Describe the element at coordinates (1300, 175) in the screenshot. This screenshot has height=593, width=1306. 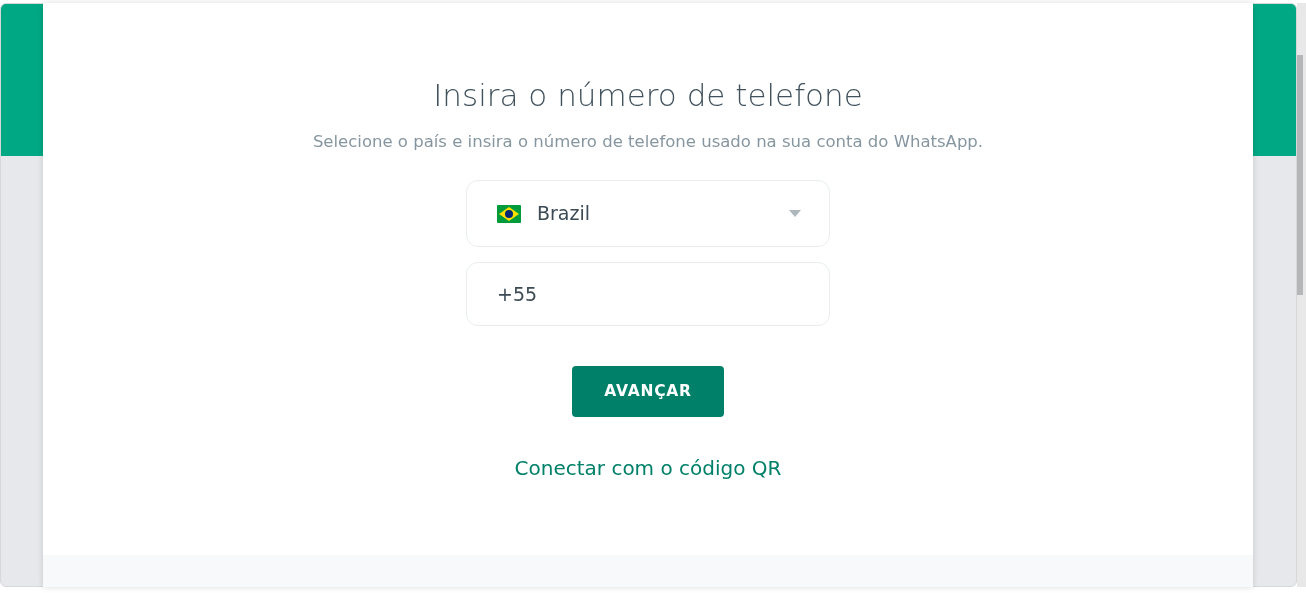
I see `scrollbar-thumb` at that location.